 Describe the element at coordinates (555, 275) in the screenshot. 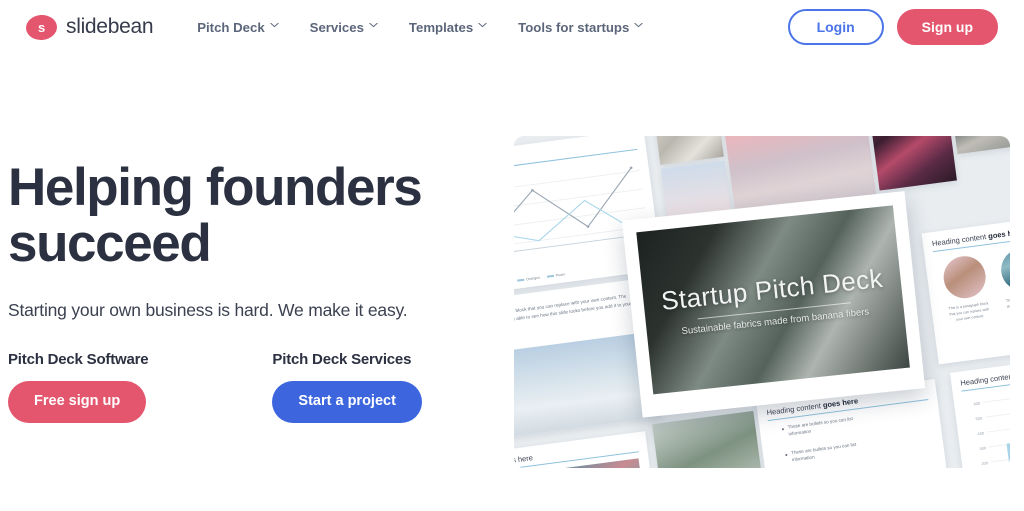

I see `legend-entry: Pears` at that location.